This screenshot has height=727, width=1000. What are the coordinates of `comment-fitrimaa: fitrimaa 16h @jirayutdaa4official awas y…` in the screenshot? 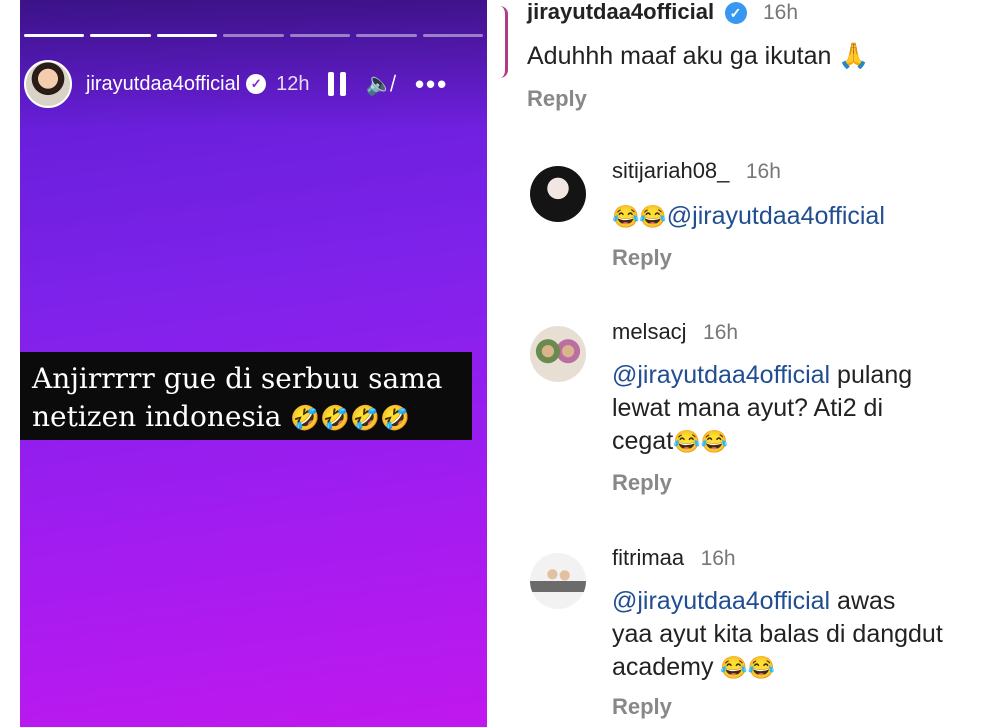 It's located at (802, 632).